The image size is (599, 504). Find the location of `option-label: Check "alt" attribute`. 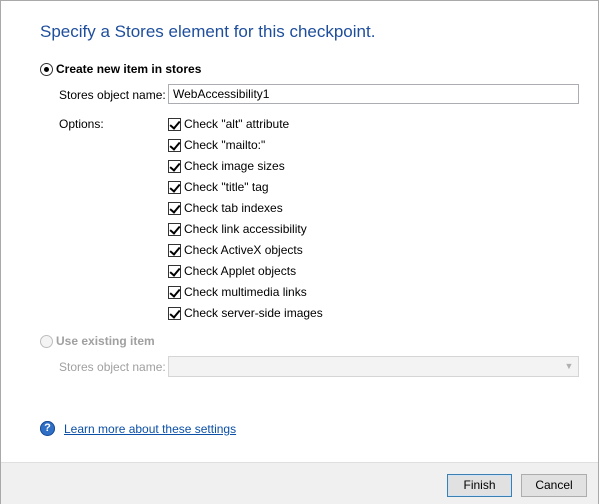

option-label: Check "alt" attribute is located at coordinates (237, 124).